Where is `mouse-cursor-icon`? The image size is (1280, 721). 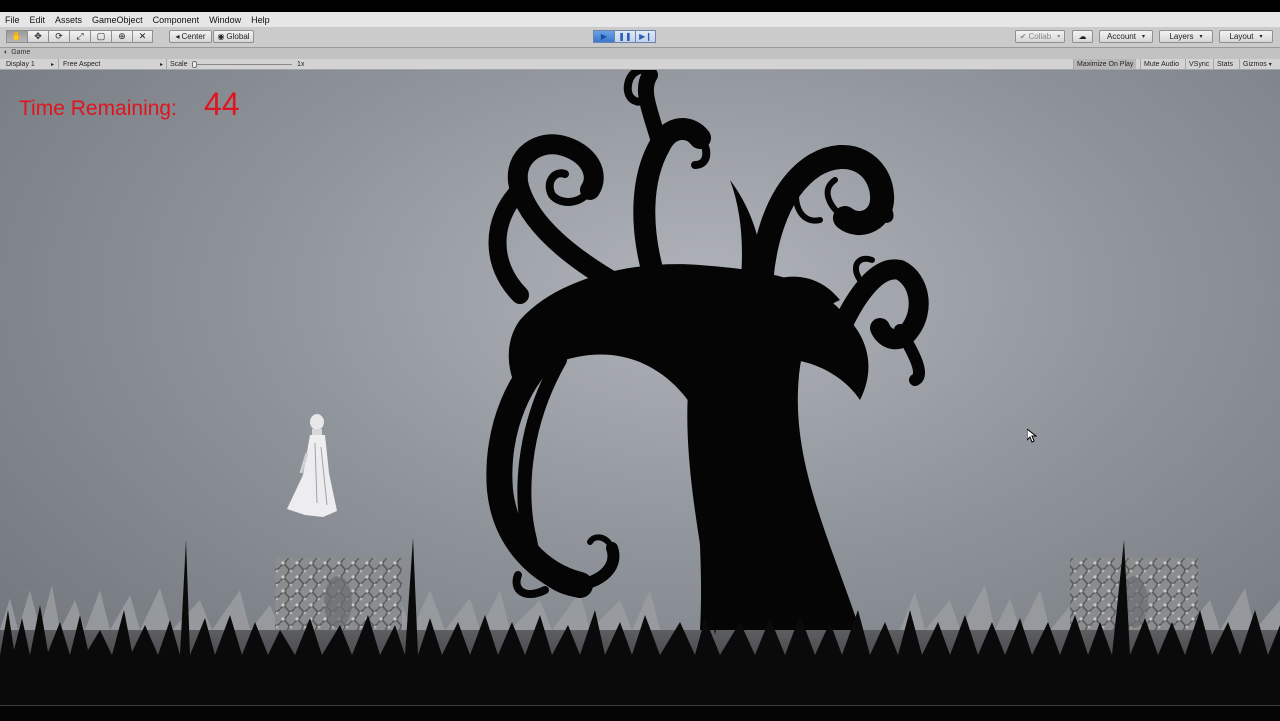 mouse-cursor-icon is located at coordinates (1032, 436).